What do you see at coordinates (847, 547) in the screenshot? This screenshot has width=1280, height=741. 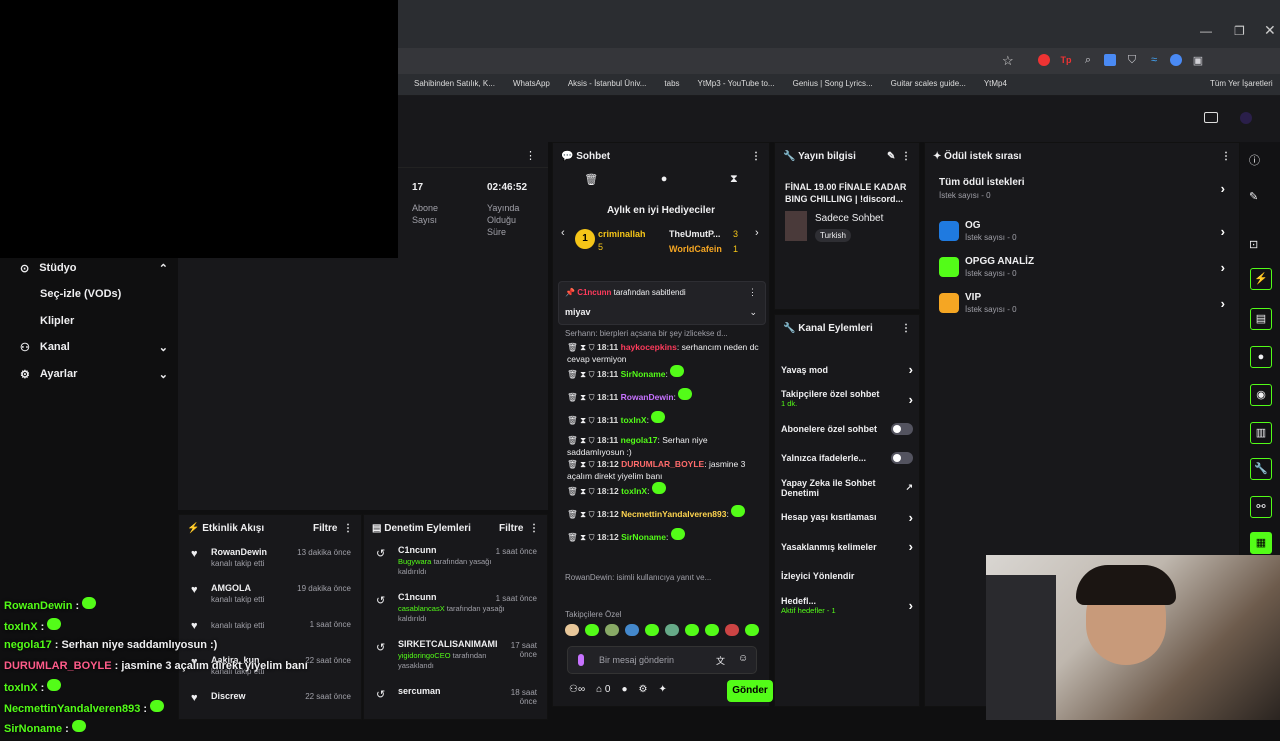 I see `channel-action-item: Yasaklanmış kelimeler ›` at bounding box center [847, 547].